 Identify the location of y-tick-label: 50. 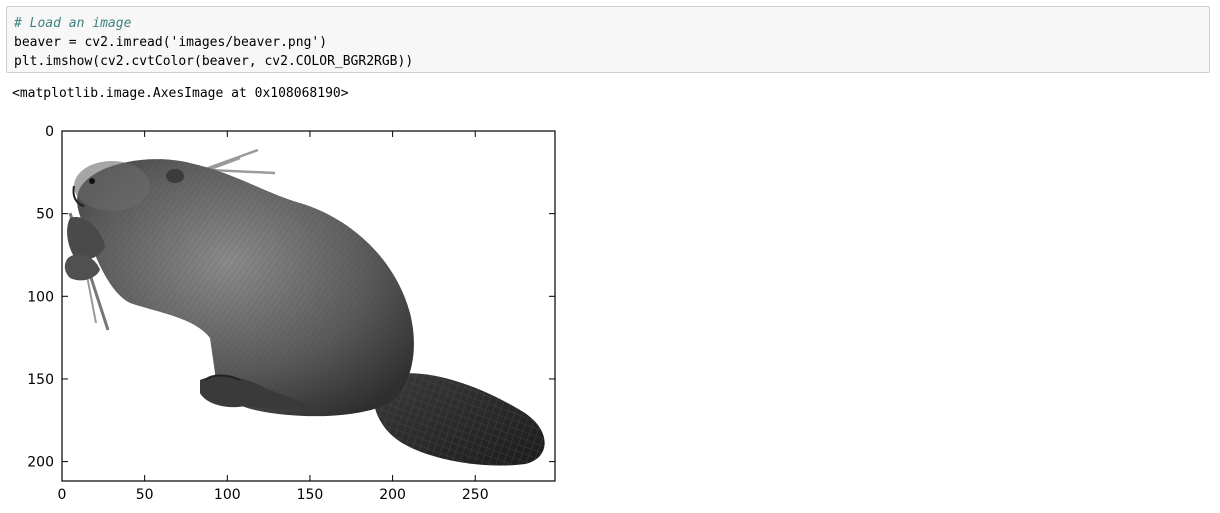
(45, 215).